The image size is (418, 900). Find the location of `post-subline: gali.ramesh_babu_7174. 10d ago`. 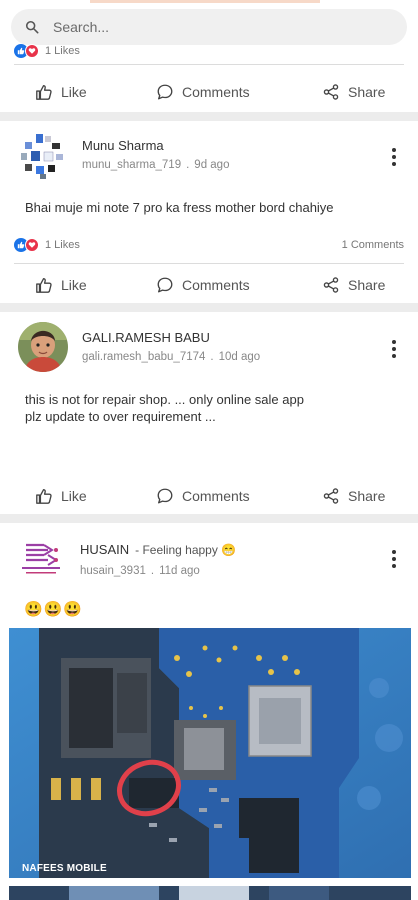

post-subline: gali.ramesh_babu_7174. 10d ago is located at coordinates (171, 357).